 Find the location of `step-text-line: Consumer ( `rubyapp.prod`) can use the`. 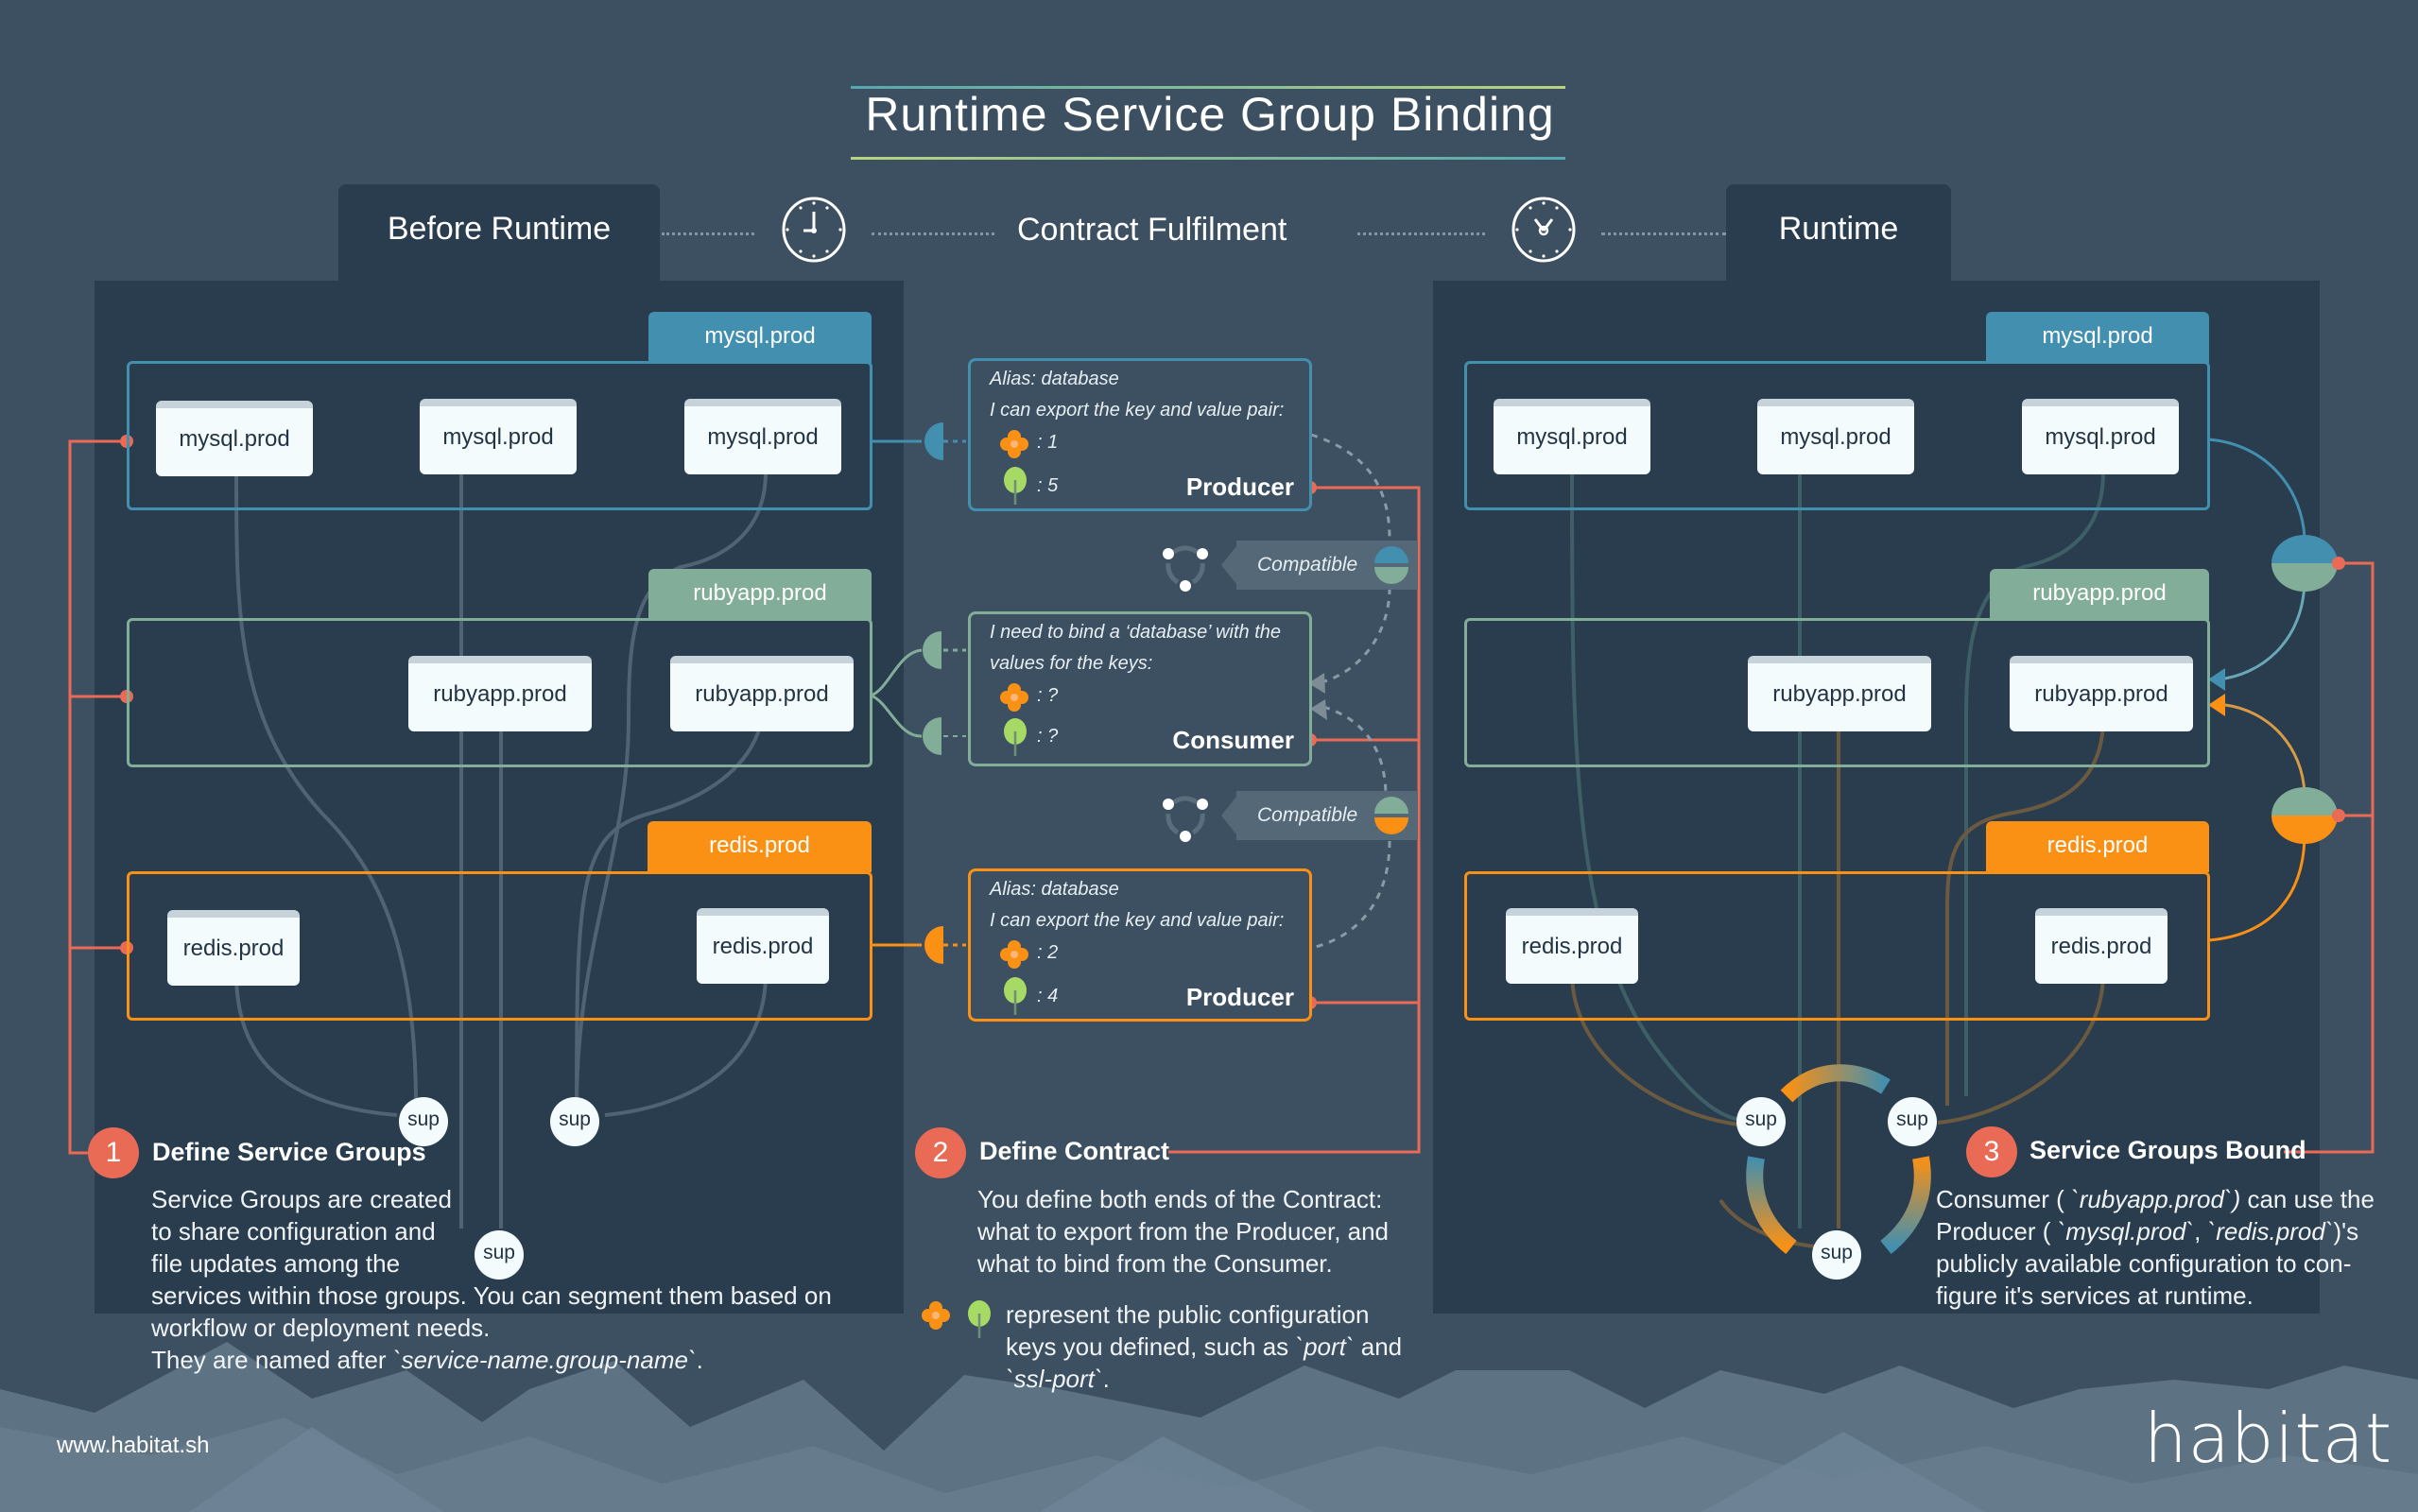

step-text-line: Consumer ( `rubyapp.prod`) can use the is located at coordinates (2172, 1199).